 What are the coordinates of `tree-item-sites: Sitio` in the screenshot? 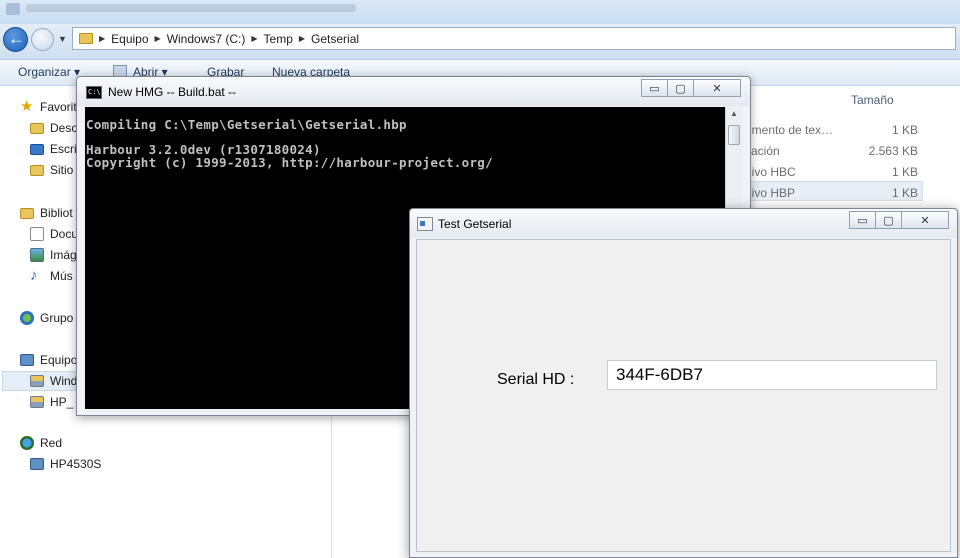 It's located at (51, 170).